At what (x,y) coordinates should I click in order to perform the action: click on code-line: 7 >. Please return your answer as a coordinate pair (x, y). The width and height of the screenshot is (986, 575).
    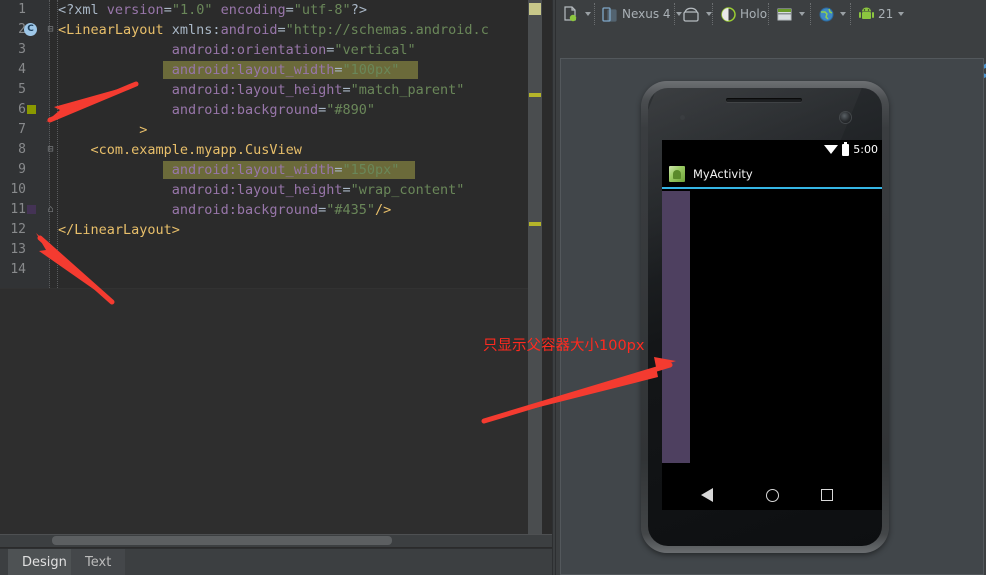
    Looking at the image, I should click on (276, 130).